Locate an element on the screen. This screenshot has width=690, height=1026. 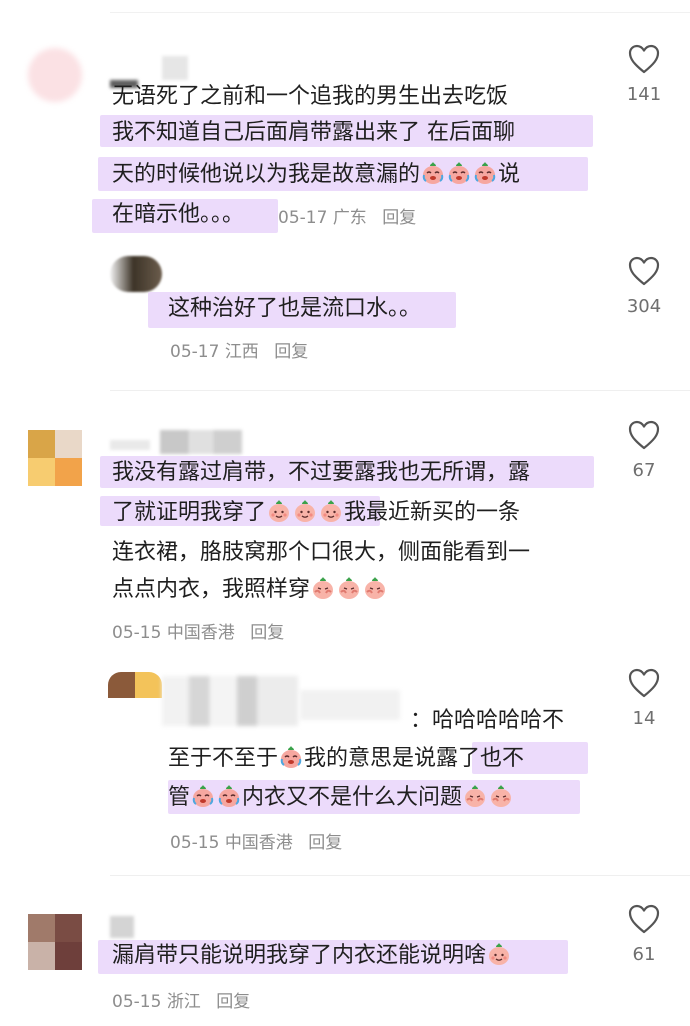
like-count: 304 is located at coordinates (644, 306).